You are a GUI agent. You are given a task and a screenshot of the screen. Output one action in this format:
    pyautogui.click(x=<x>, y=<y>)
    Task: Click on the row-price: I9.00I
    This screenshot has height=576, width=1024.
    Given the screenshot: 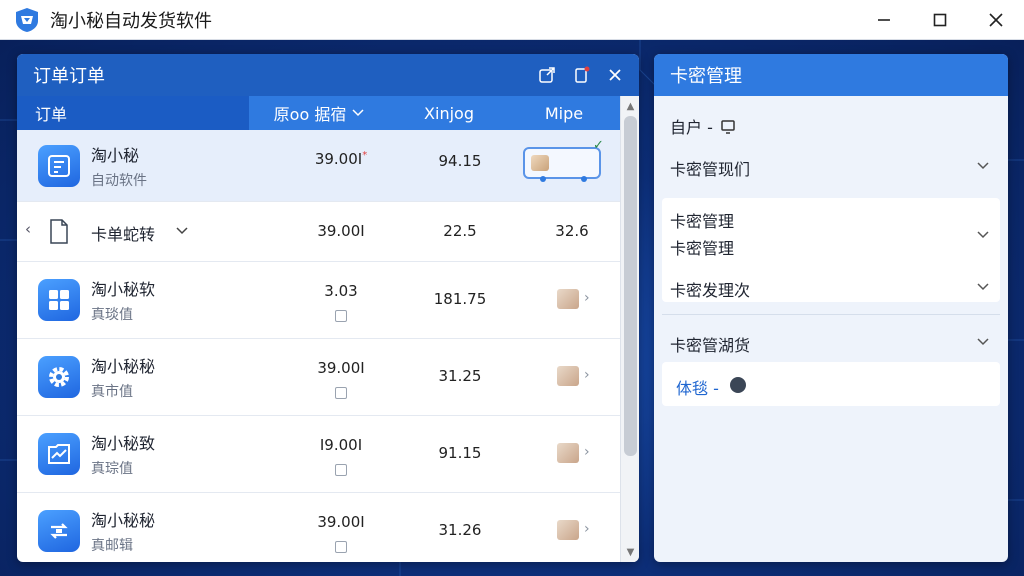 What is the action you would take?
    pyautogui.click(x=341, y=445)
    